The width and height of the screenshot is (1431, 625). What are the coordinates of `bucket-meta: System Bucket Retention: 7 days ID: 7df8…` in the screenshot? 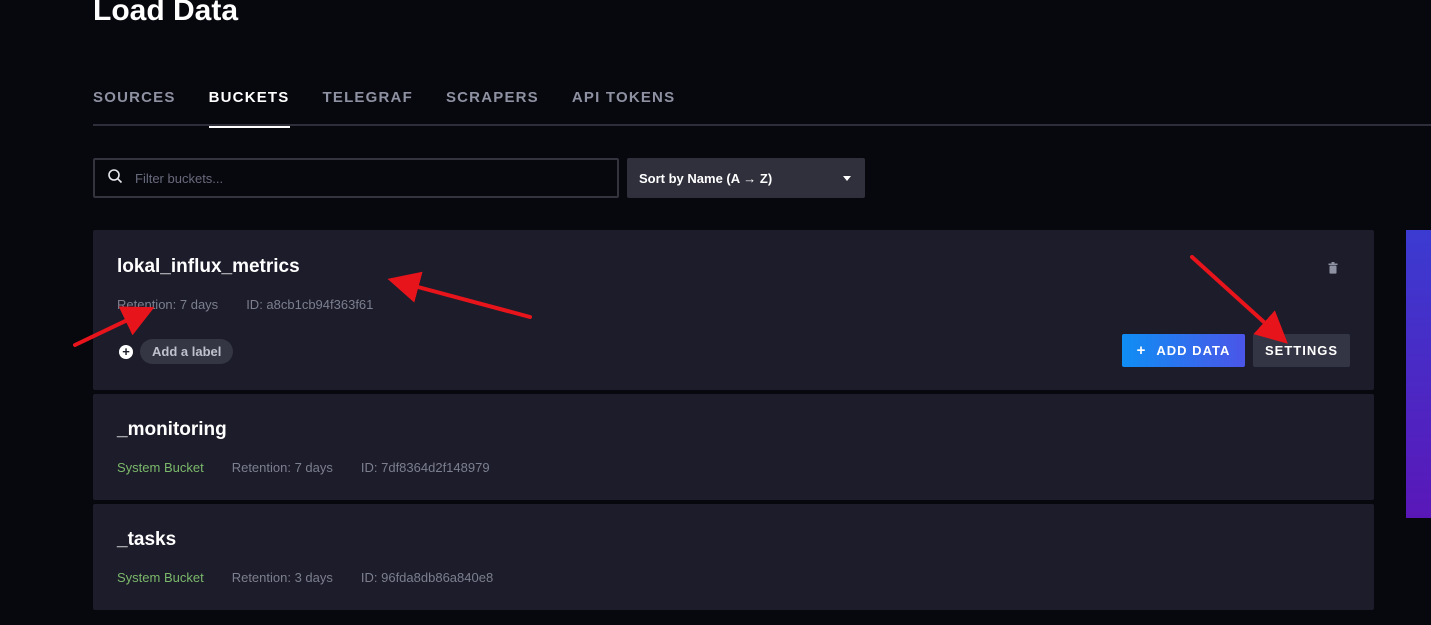 It's located at (317, 467).